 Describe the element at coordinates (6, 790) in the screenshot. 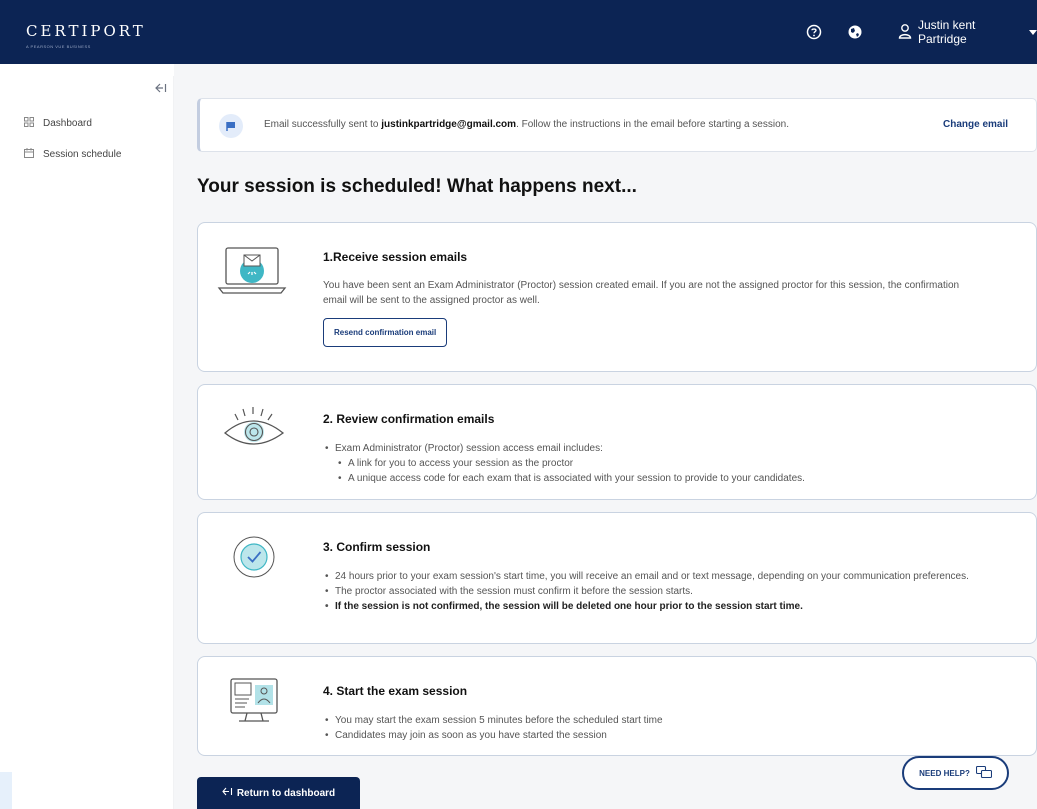

I see `page-edge-decoration` at that location.